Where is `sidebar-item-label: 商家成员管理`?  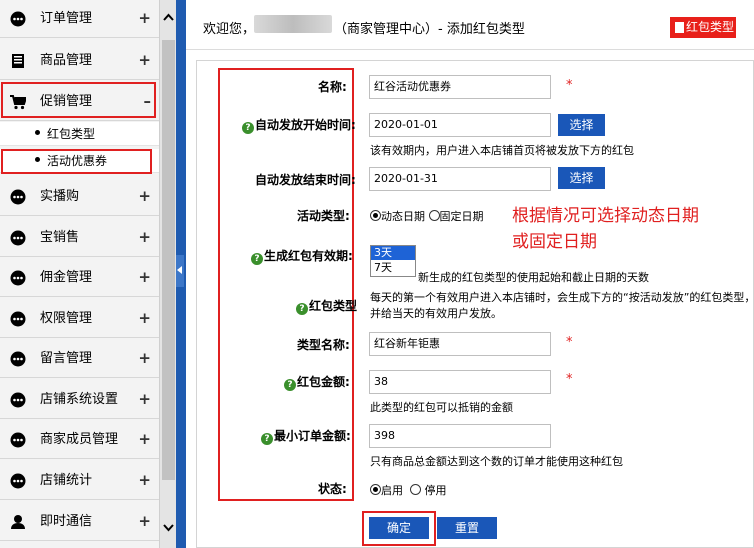 sidebar-item-label: 商家成员管理 is located at coordinates (79, 439).